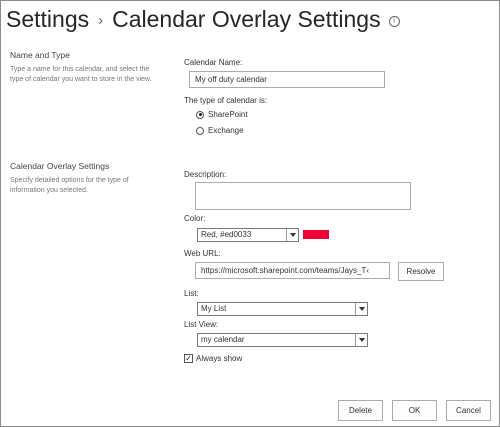  I want to click on ok-button: OK, so click(414, 410).